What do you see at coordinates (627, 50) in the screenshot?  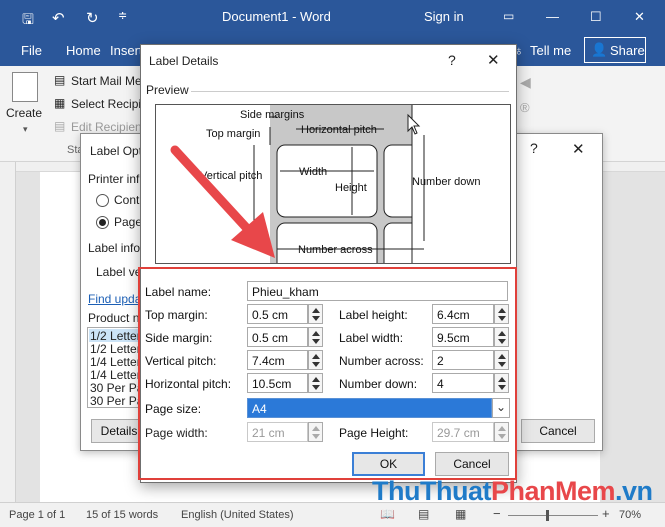 I see `share-label: Share` at bounding box center [627, 50].